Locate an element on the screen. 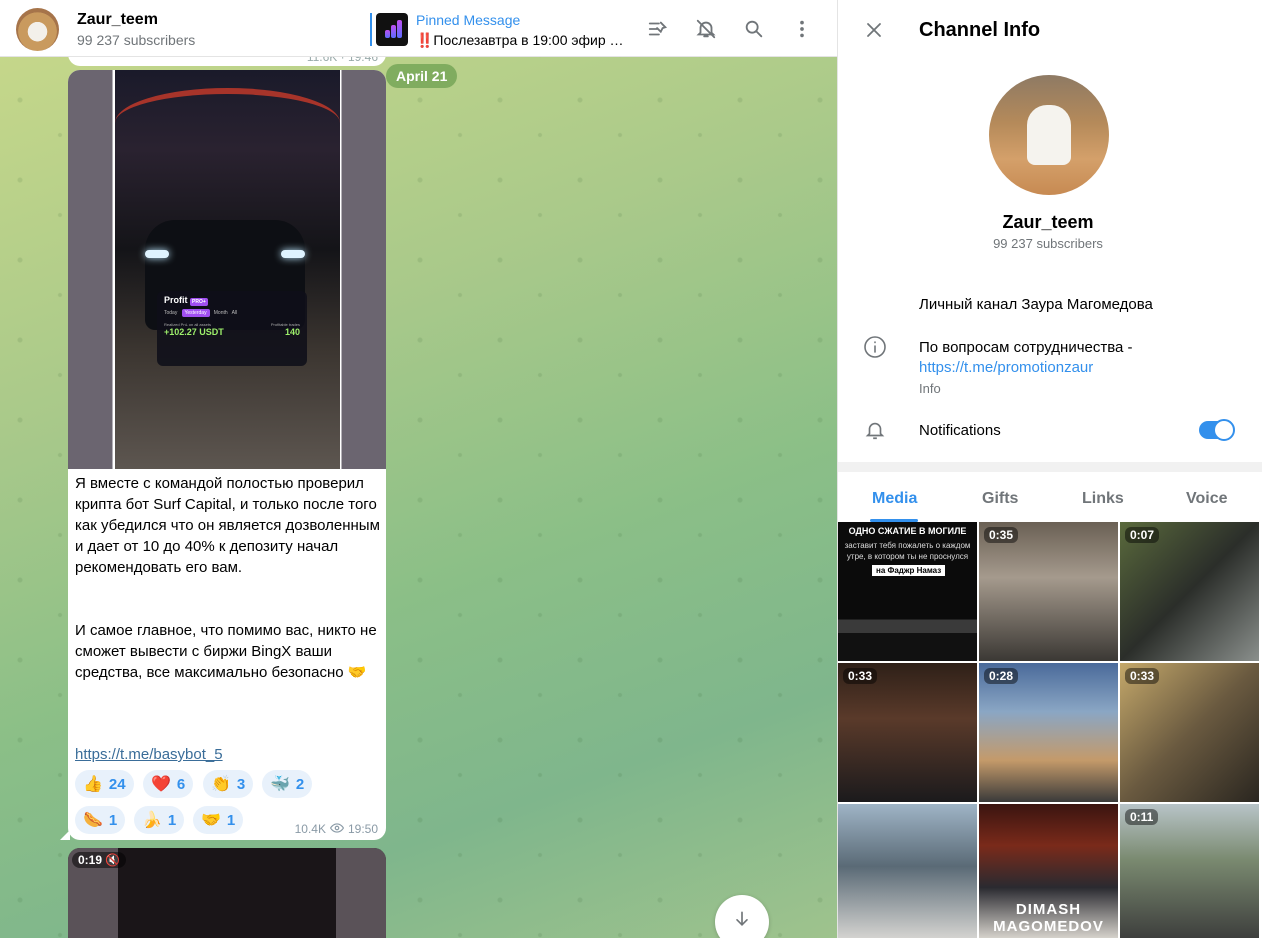 Image resolution: width=1262 pixels, height=938 pixels. eye-icon is located at coordinates (337, 829).